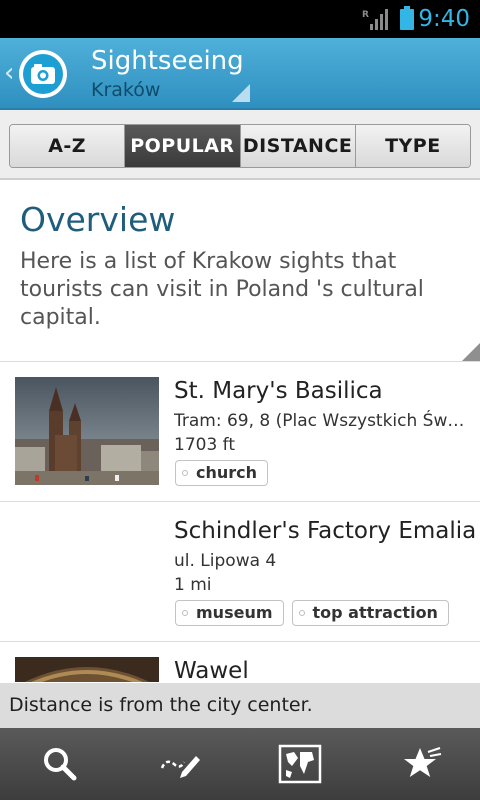  I want to click on map-button, so click(300, 764).